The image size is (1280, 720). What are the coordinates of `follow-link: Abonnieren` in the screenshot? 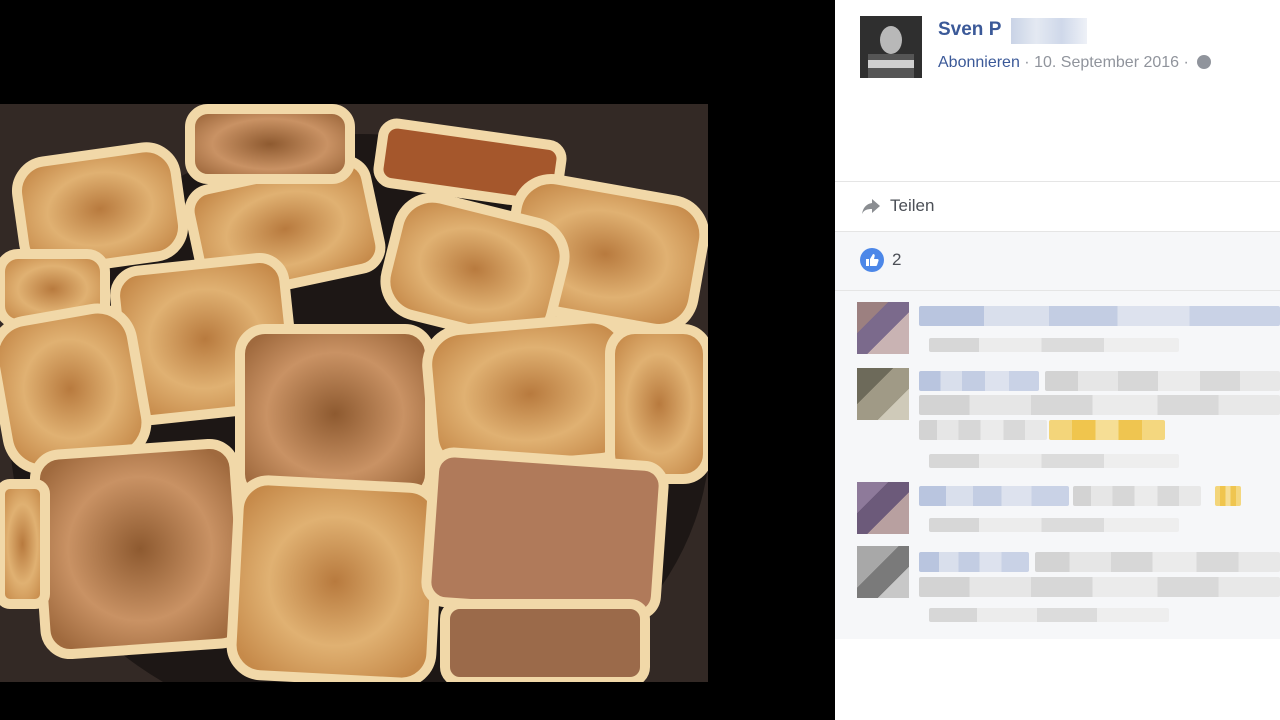 It's located at (979, 62).